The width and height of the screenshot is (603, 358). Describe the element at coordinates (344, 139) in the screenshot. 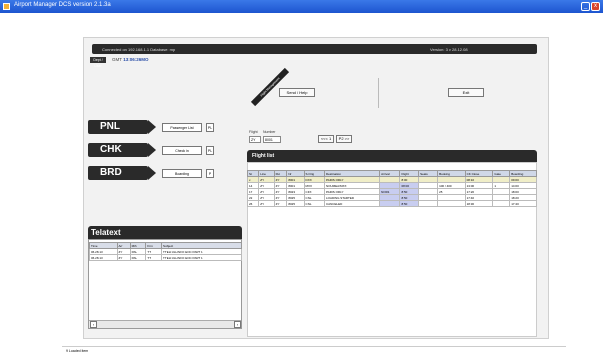

I see `next-button: P2 >>` at that location.